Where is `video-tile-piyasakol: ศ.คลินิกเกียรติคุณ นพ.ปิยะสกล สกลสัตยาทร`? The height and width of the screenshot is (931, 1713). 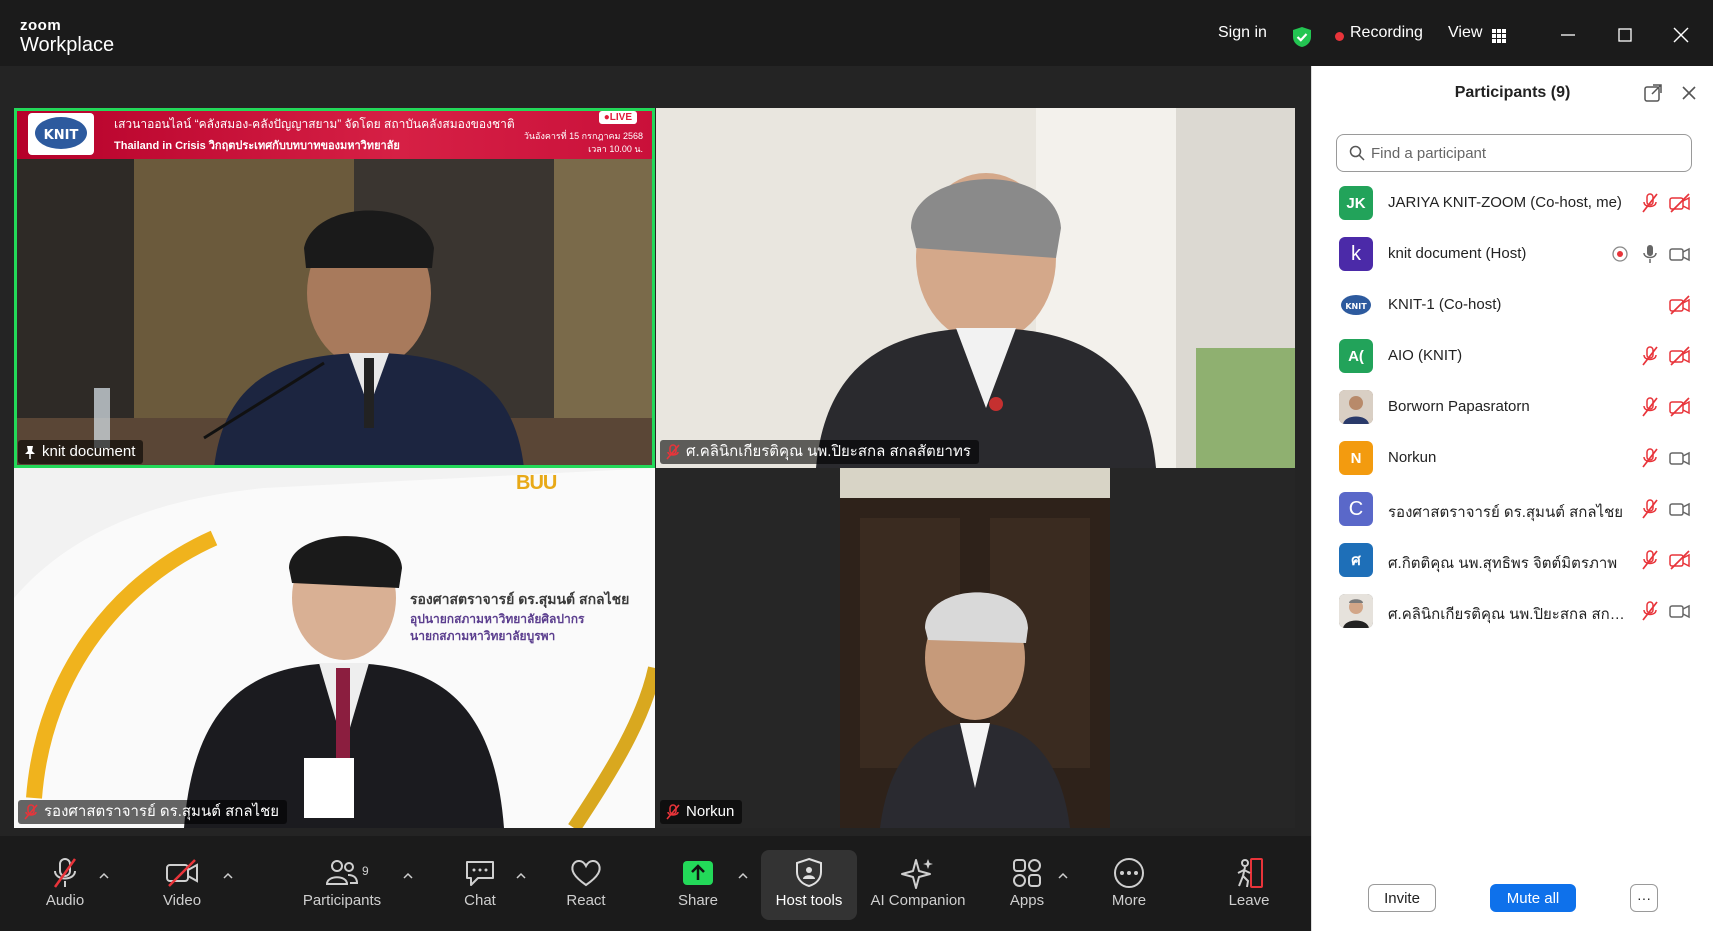 video-tile-piyasakol: ศ.คลินิกเกียรติคุณ นพ.ปิยะสกล สกลสัตยาทร is located at coordinates (975, 288).